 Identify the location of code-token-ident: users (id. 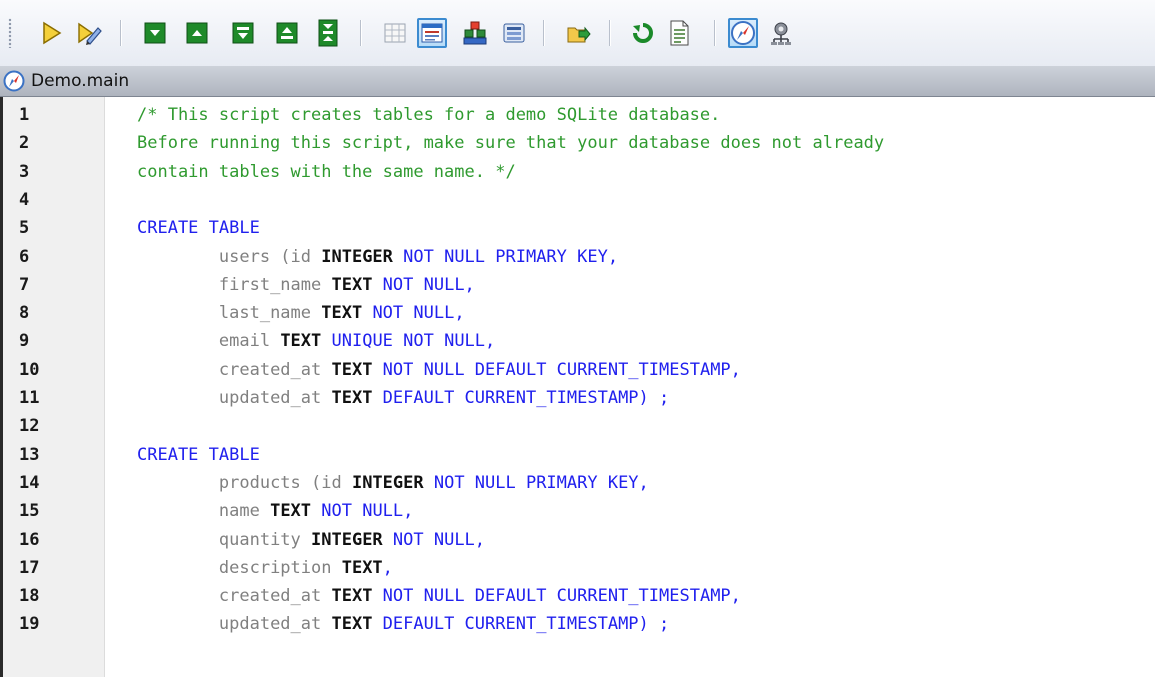
(270, 256).